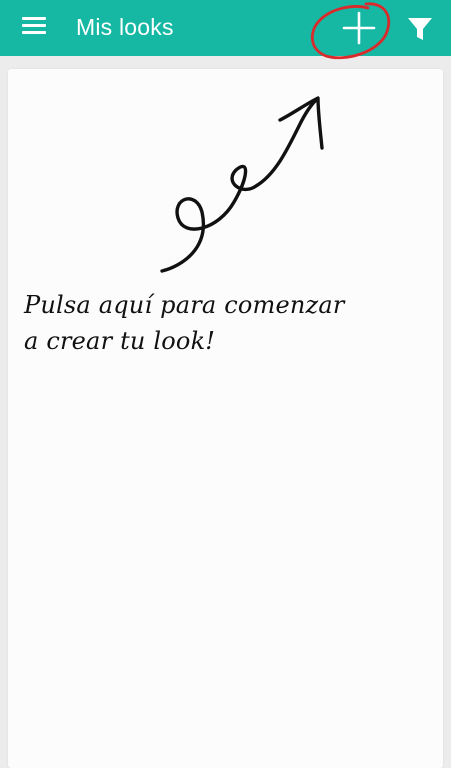 Image resolution: width=451 pixels, height=768 pixels. Describe the element at coordinates (184, 305) in the screenshot. I see `hint-line-1: Pulsa aquí para comenzar` at that location.